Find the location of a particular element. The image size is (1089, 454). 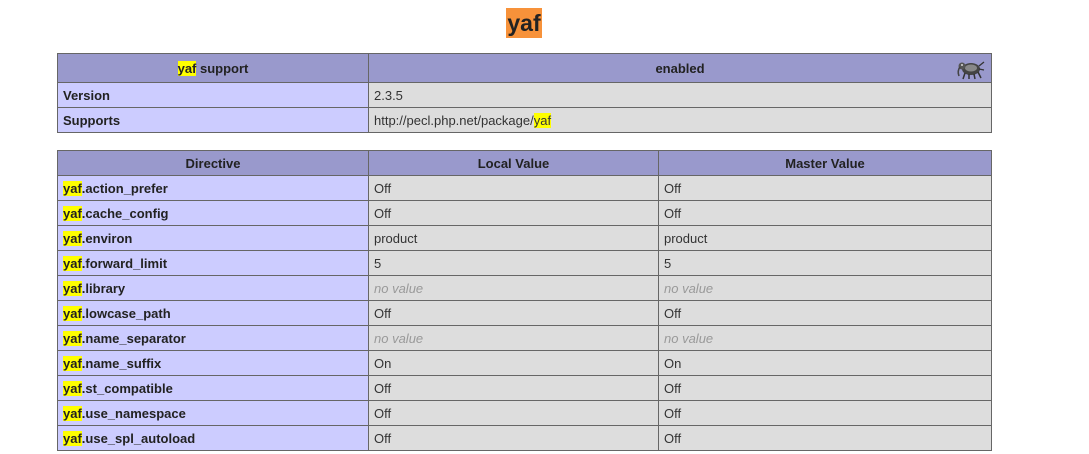

directive-name: yaf.forward_limit is located at coordinates (213, 263).